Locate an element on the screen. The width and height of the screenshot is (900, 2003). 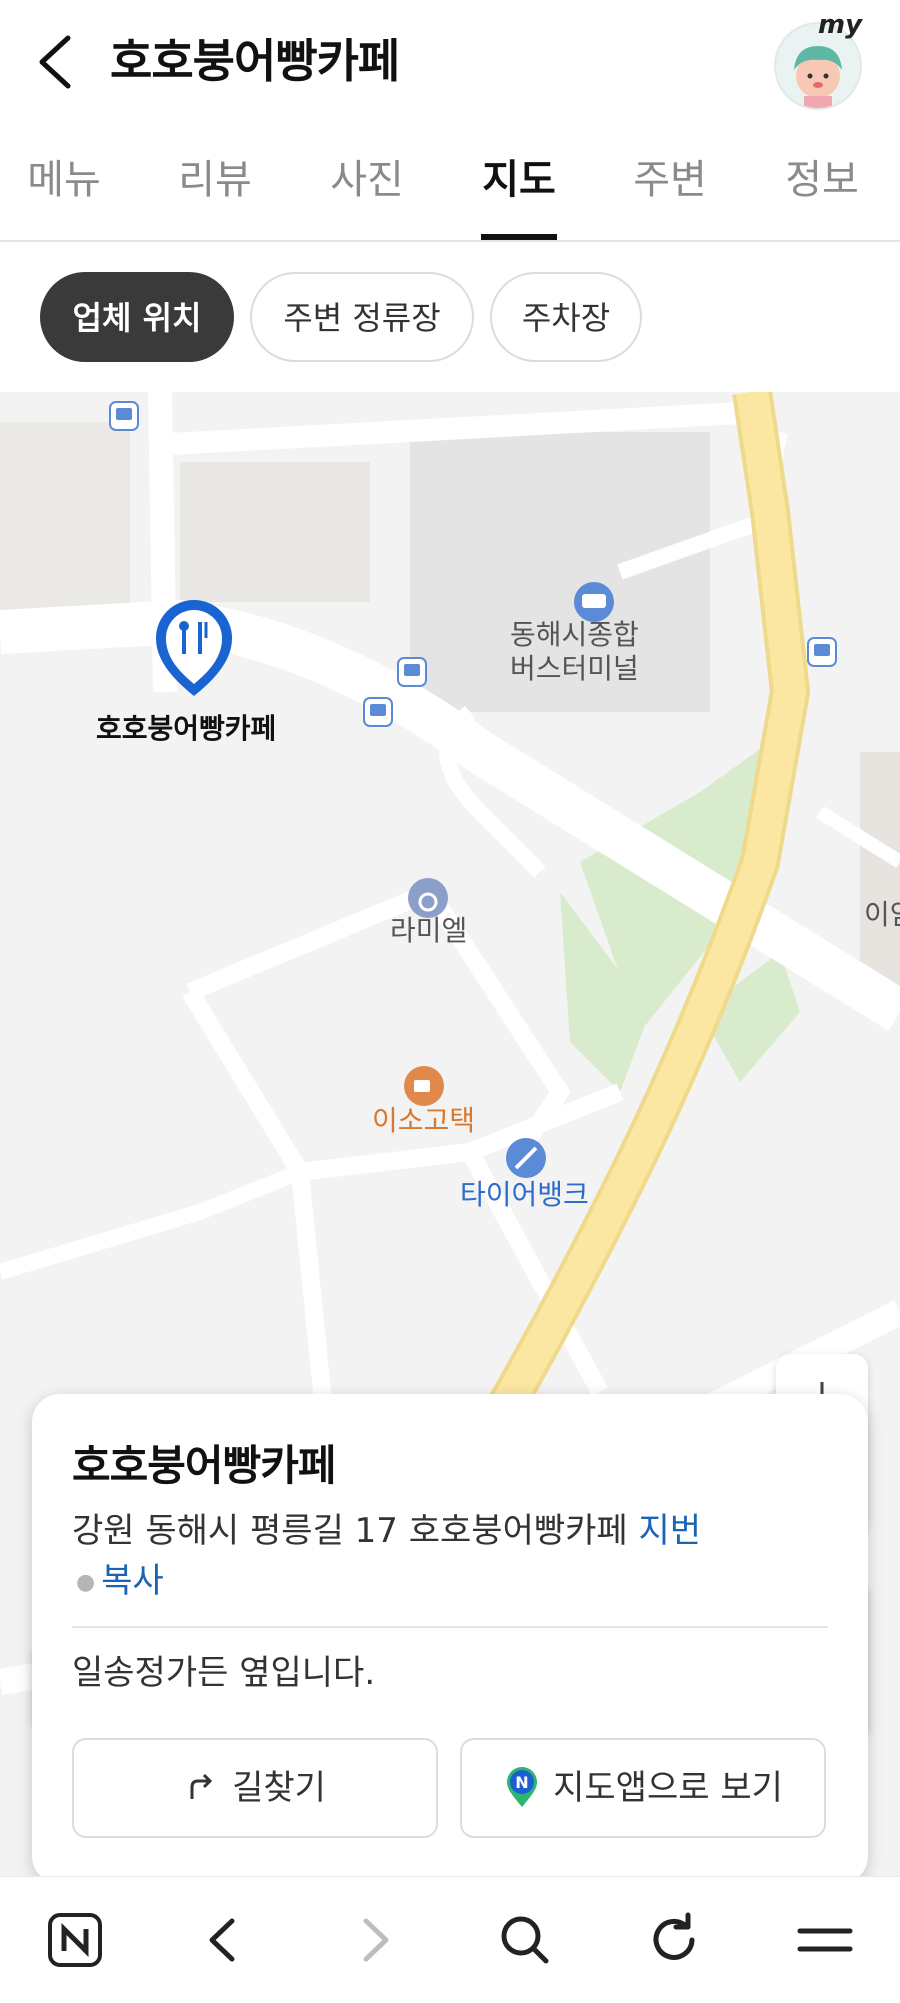
chevron-left-icon is located at coordinates (55, 62).